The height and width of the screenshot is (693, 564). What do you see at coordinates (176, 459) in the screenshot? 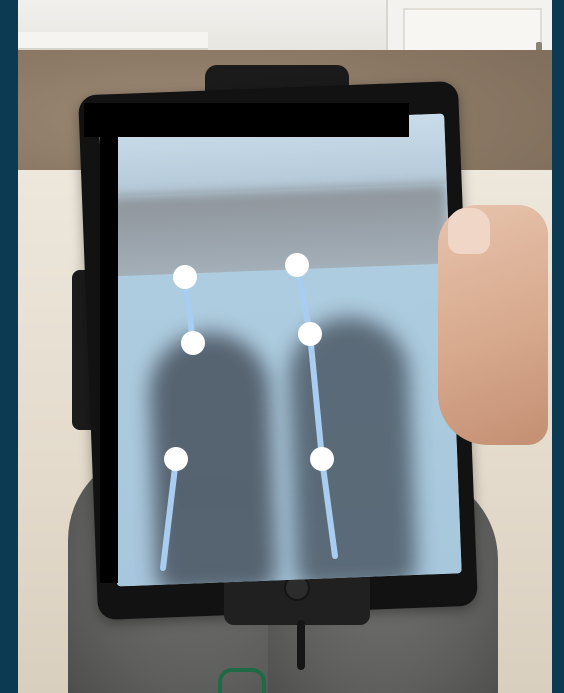
I see `keypoint-left-ankle` at bounding box center [176, 459].